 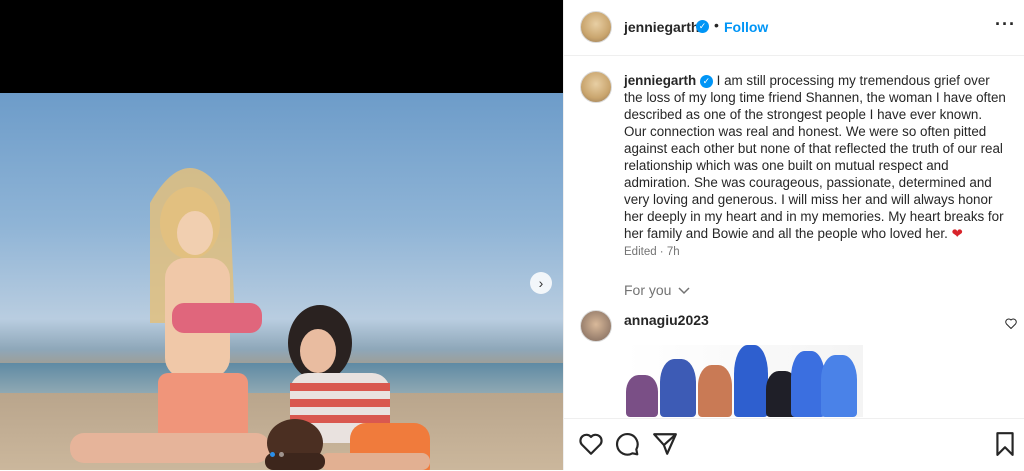 What do you see at coordinates (652, 252) in the screenshot?
I see `edited-timestamp: Edited · 7h` at bounding box center [652, 252].